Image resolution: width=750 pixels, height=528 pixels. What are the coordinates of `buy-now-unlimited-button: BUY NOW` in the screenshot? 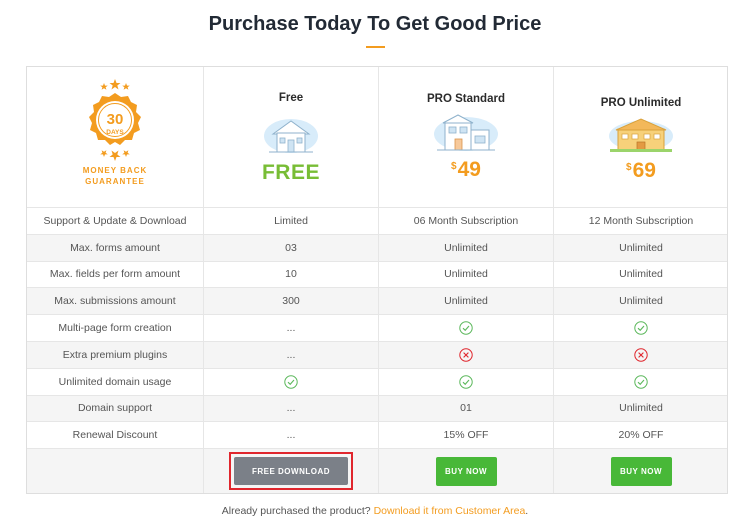 It's located at (641, 471).